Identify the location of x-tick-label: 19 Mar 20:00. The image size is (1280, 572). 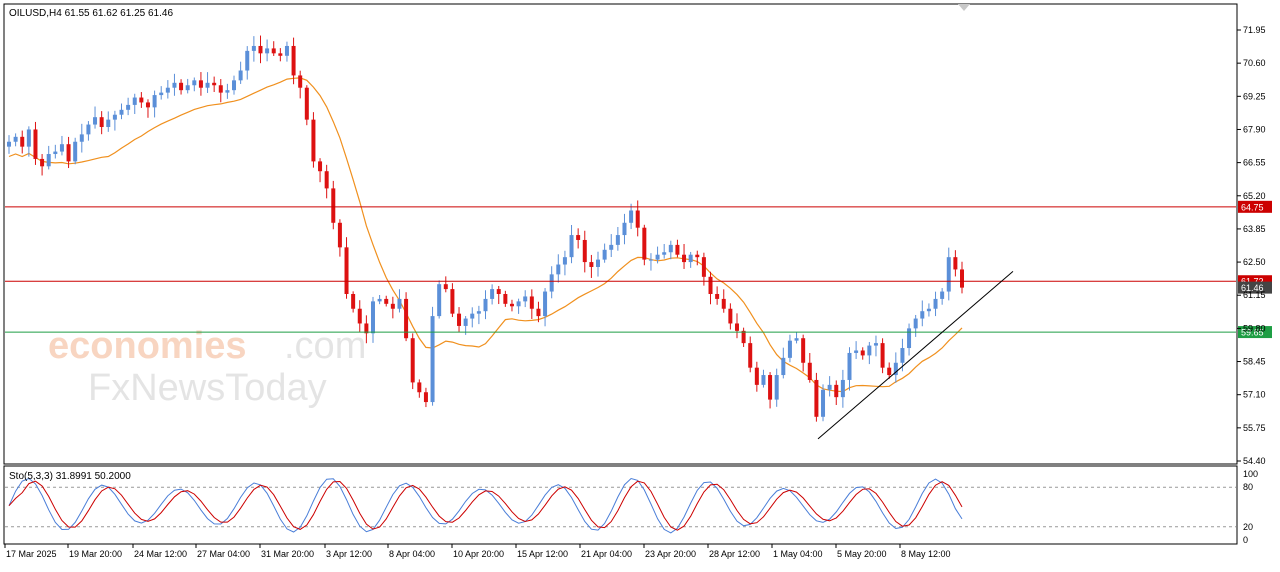
(95, 554).